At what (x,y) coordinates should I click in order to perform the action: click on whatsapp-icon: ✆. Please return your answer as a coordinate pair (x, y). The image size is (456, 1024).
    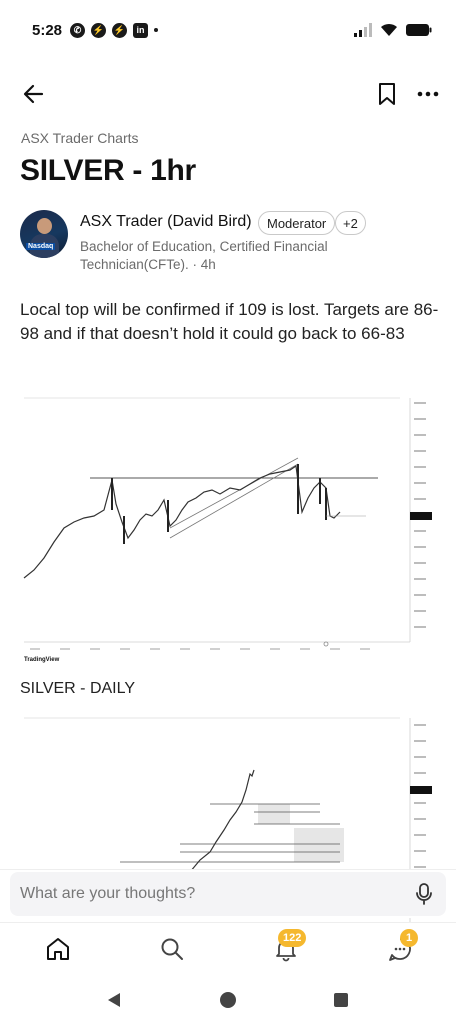
    Looking at the image, I should click on (78, 30).